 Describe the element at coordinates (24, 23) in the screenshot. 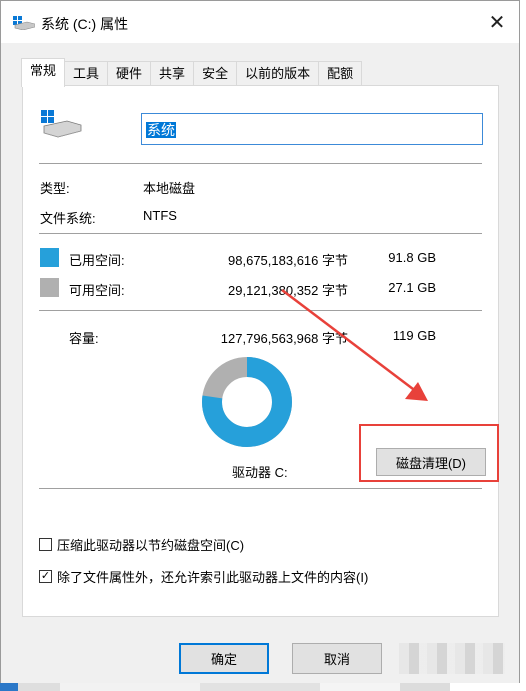

I see `drive-title-icon` at that location.